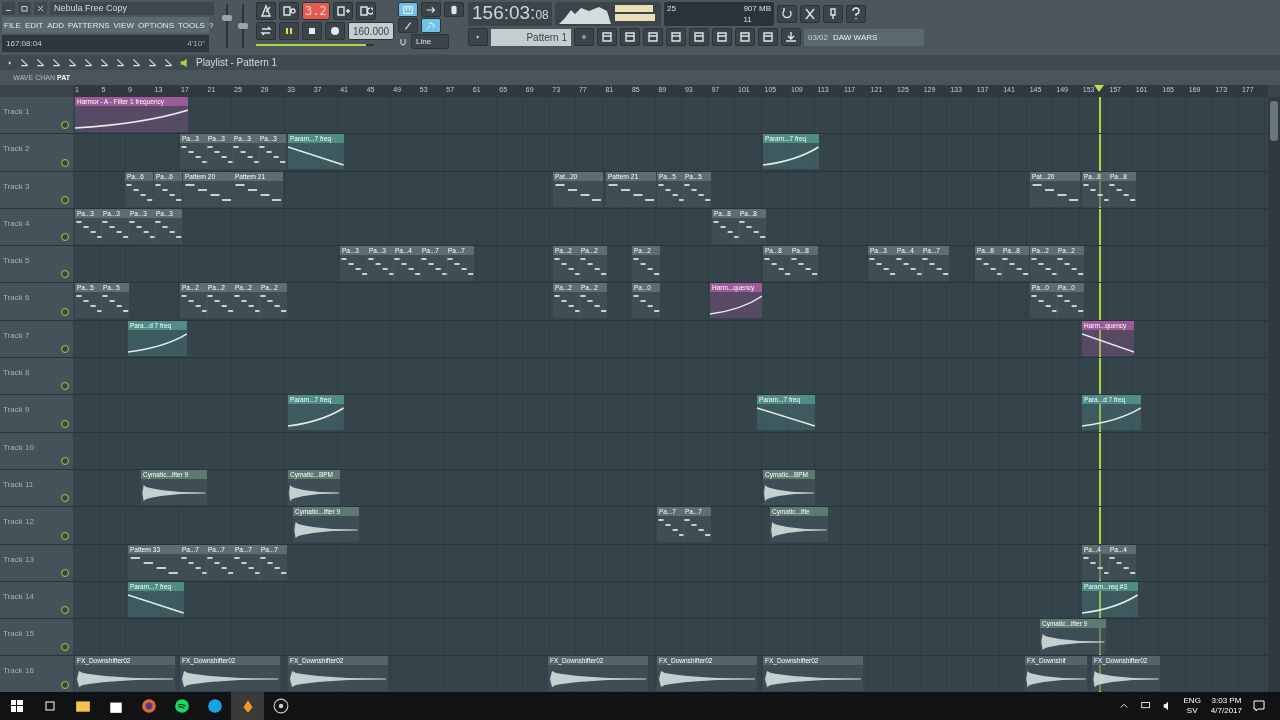  Describe the element at coordinates (408, 9) in the screenshot. I see `typing-keyboard-button` at that location.